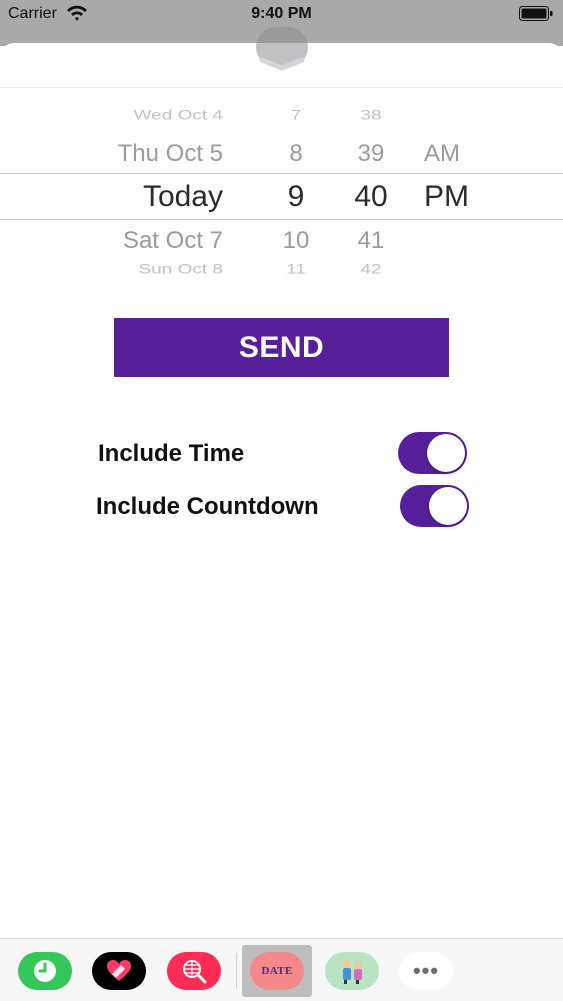  I want to click on picker-hour: 8, so click(296, 153).